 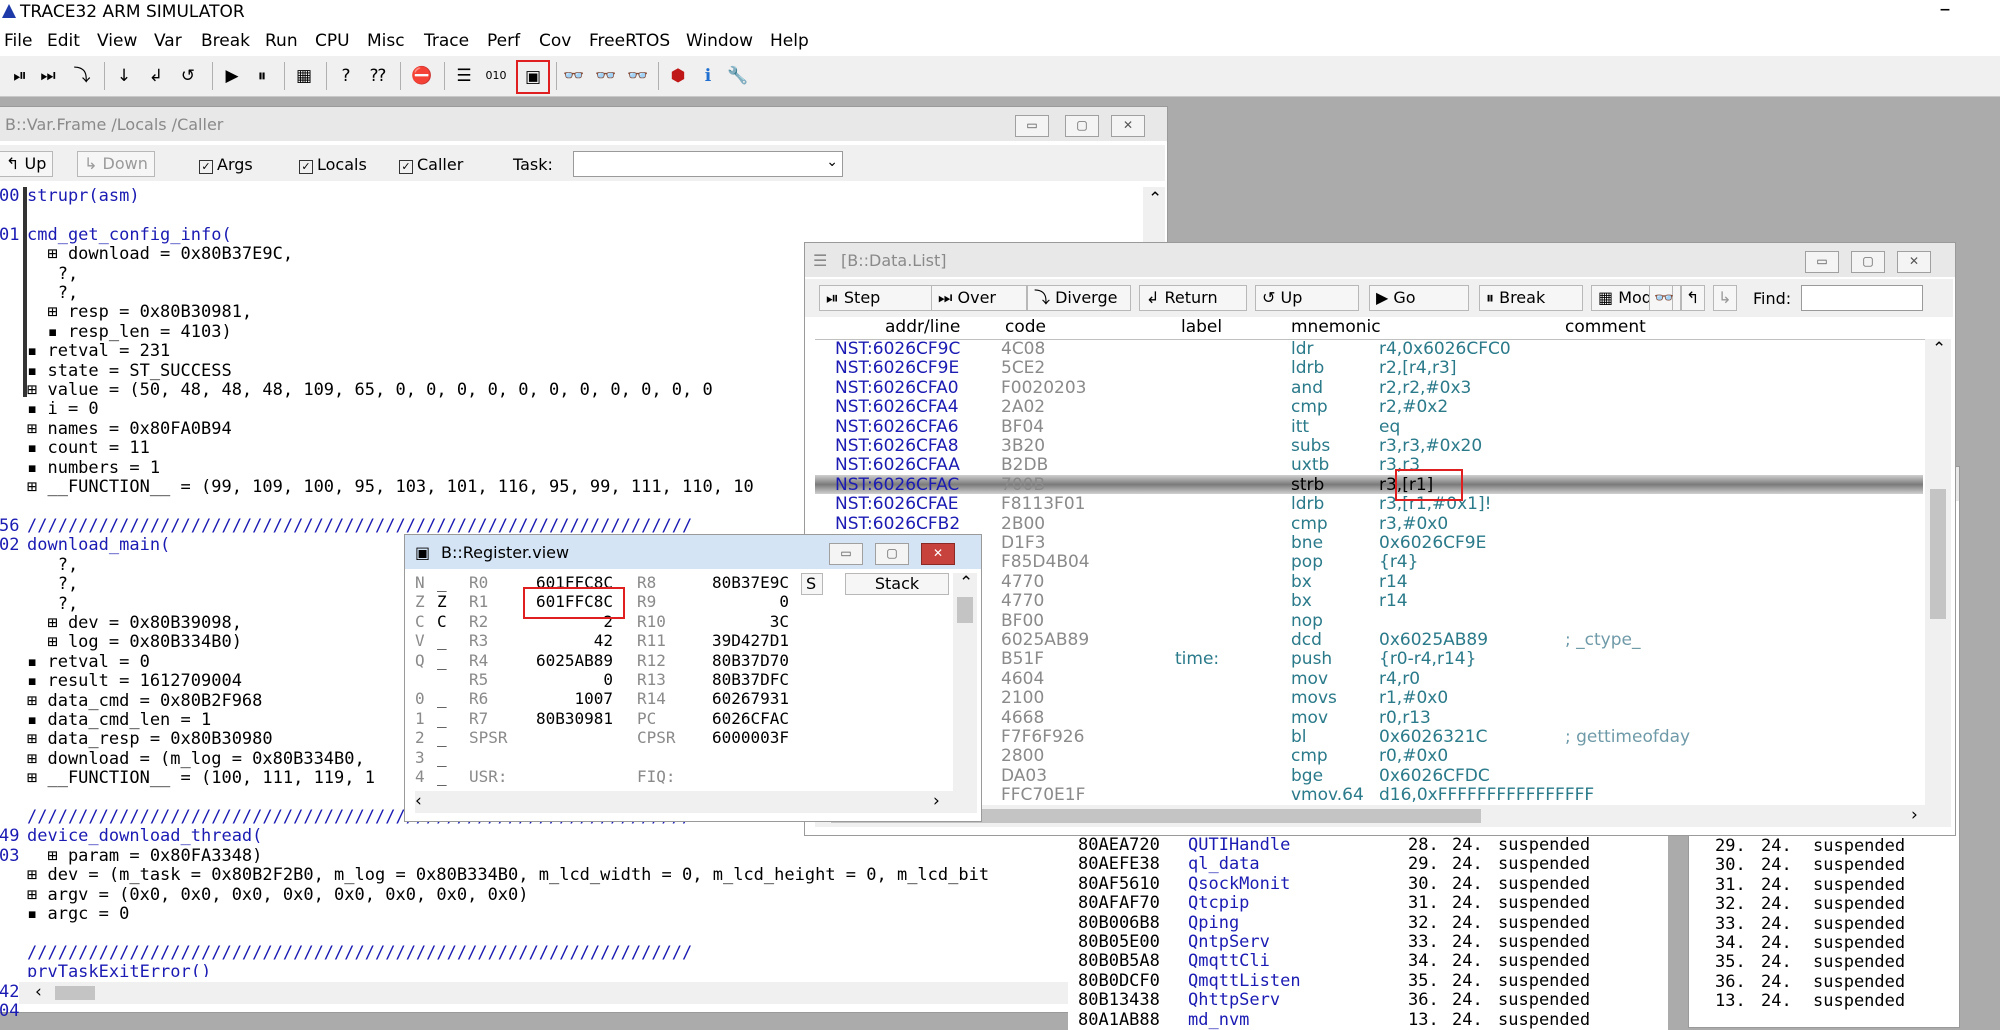 I want to click on step-over-icon: ⏭, so click(x=48, y=76).